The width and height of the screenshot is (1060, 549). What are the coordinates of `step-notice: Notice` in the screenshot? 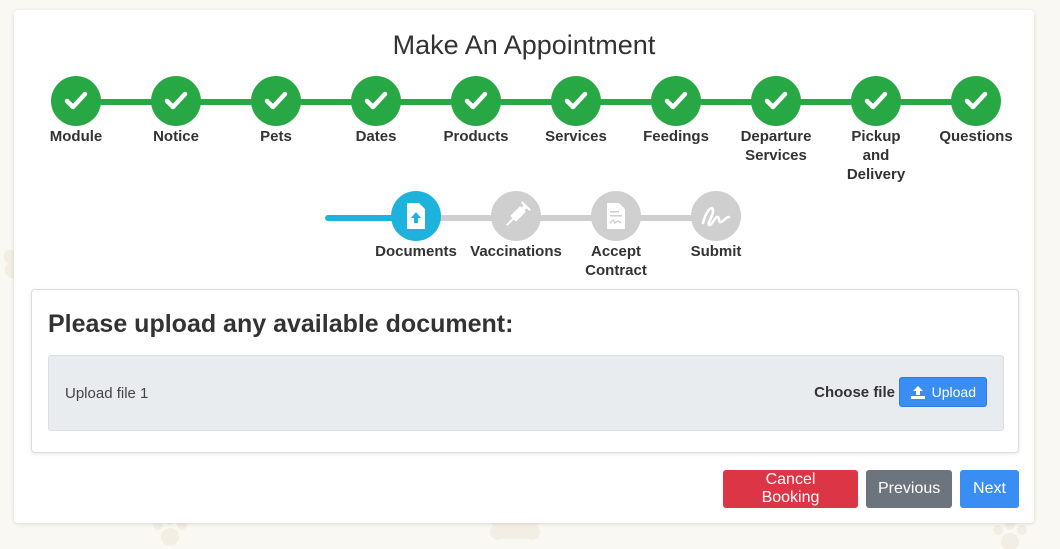 It's located at (176, 111).